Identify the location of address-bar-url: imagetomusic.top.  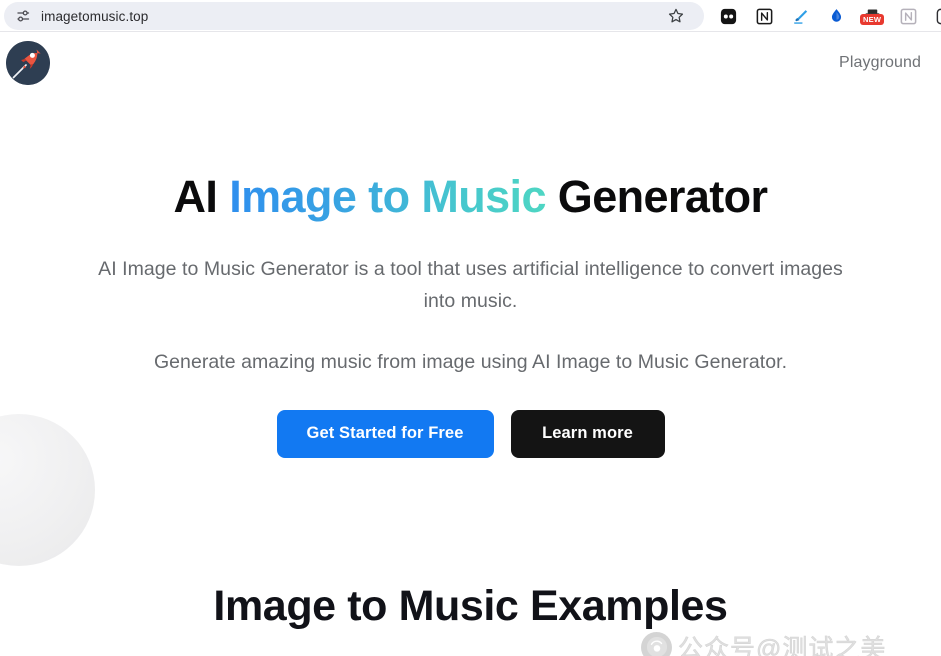
(95, 16).